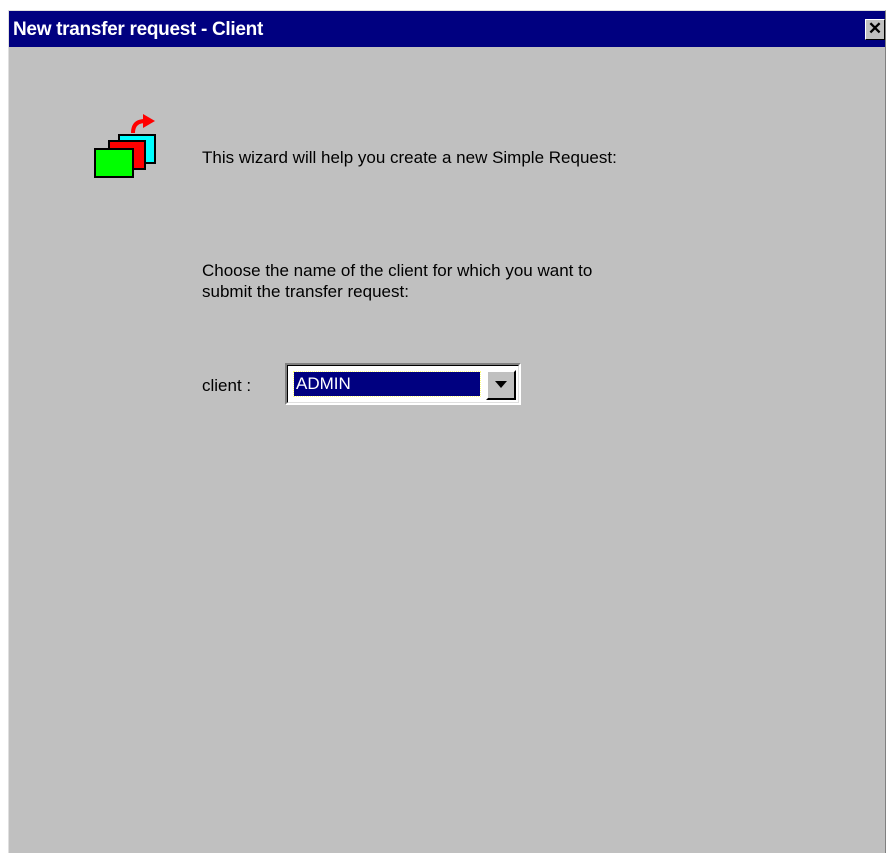  I want to click on dropdown-button, so click(501, 385).